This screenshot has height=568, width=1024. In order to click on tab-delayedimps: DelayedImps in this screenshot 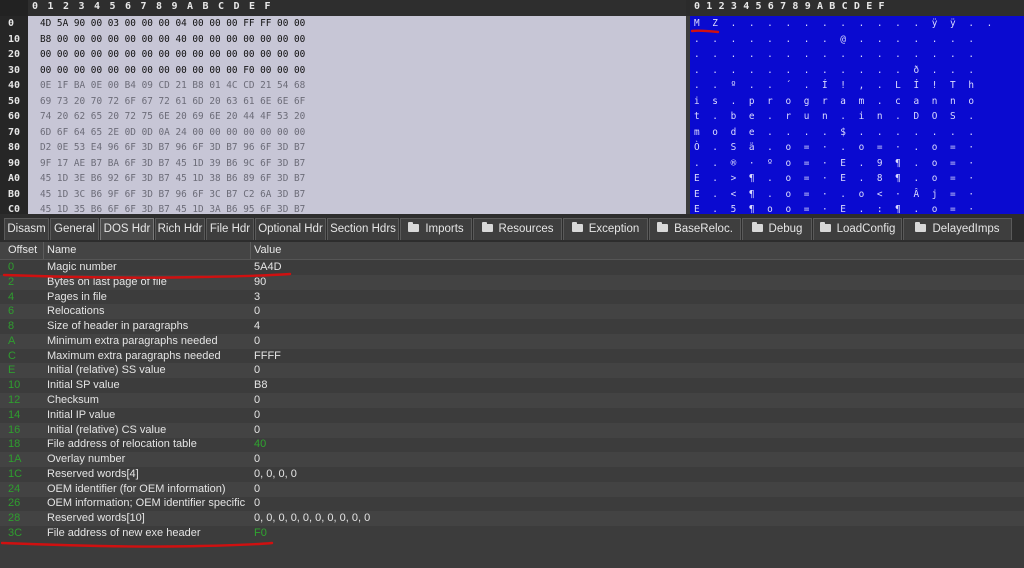, I will do `click(957, 229)`.